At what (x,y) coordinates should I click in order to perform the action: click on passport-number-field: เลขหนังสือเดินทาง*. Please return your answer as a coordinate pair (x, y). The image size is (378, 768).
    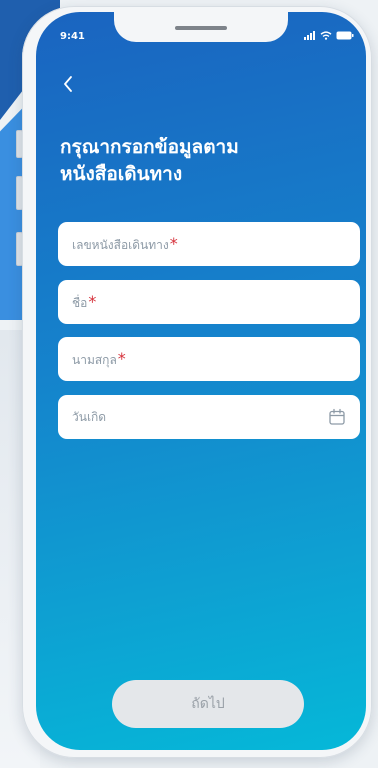
    Looking at the image, I should click on (209, 244).